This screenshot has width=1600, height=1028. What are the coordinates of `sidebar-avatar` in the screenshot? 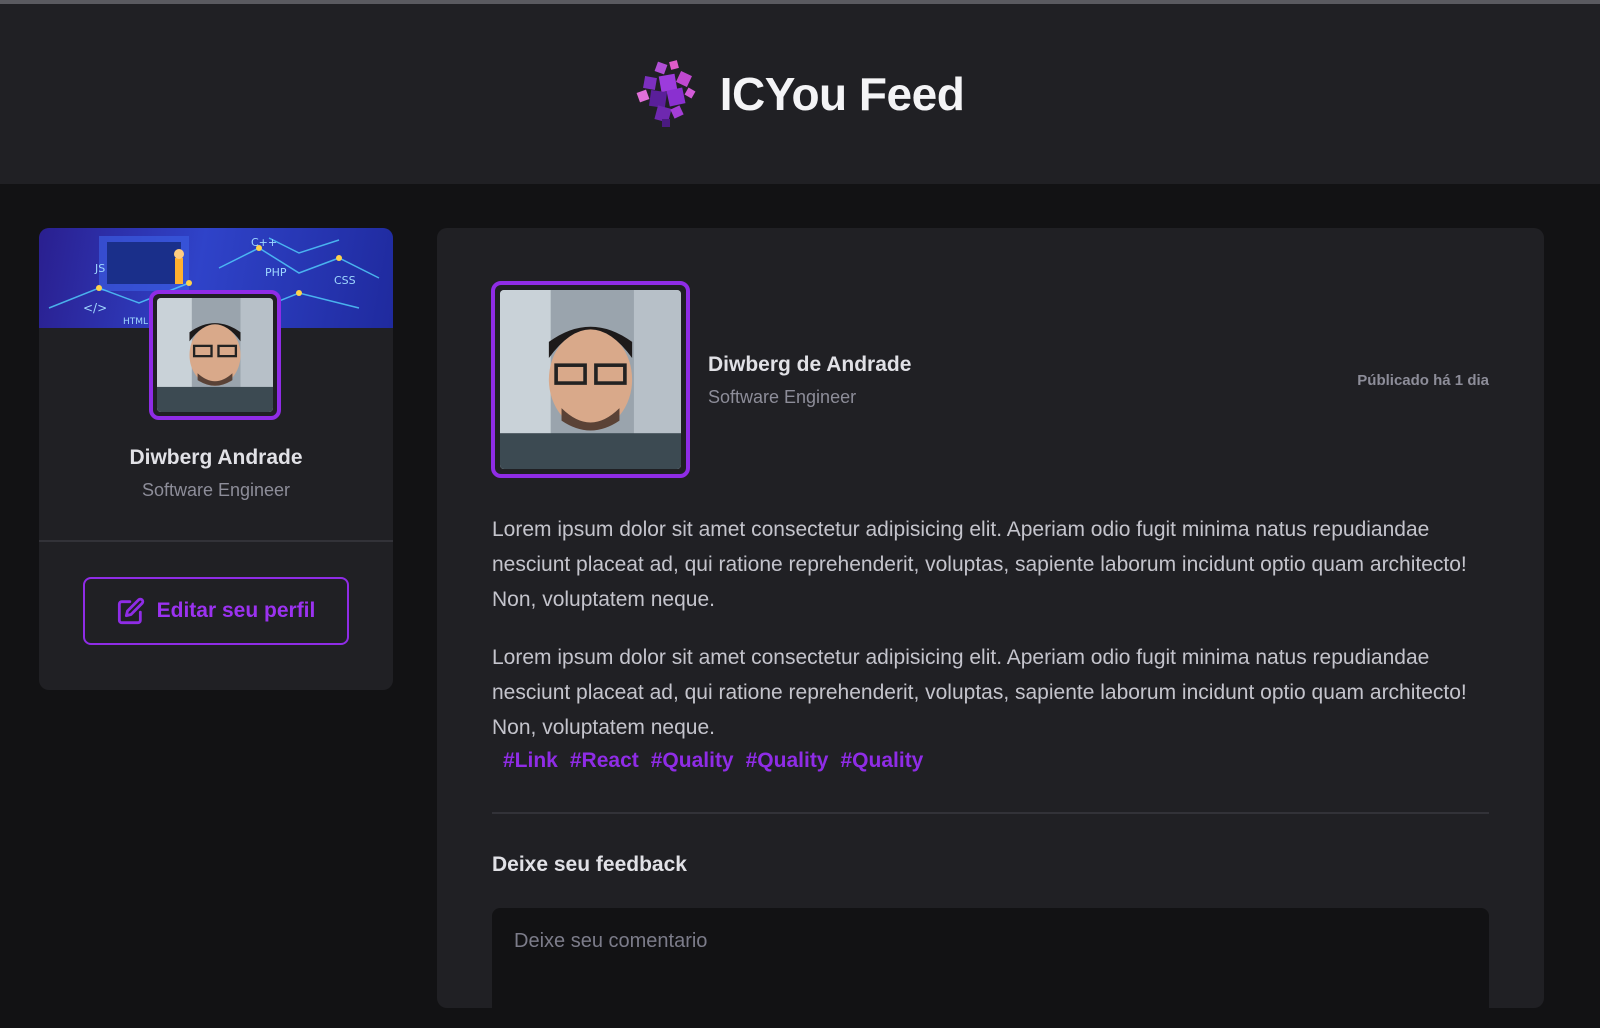 It's located at (215, 355).